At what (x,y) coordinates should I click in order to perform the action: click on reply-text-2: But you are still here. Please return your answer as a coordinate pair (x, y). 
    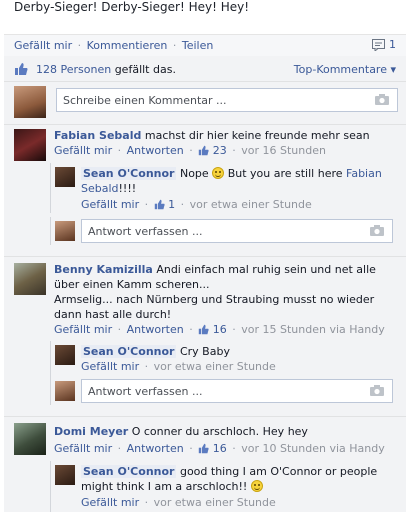
    Looking at the image, I should click on (285, 173).